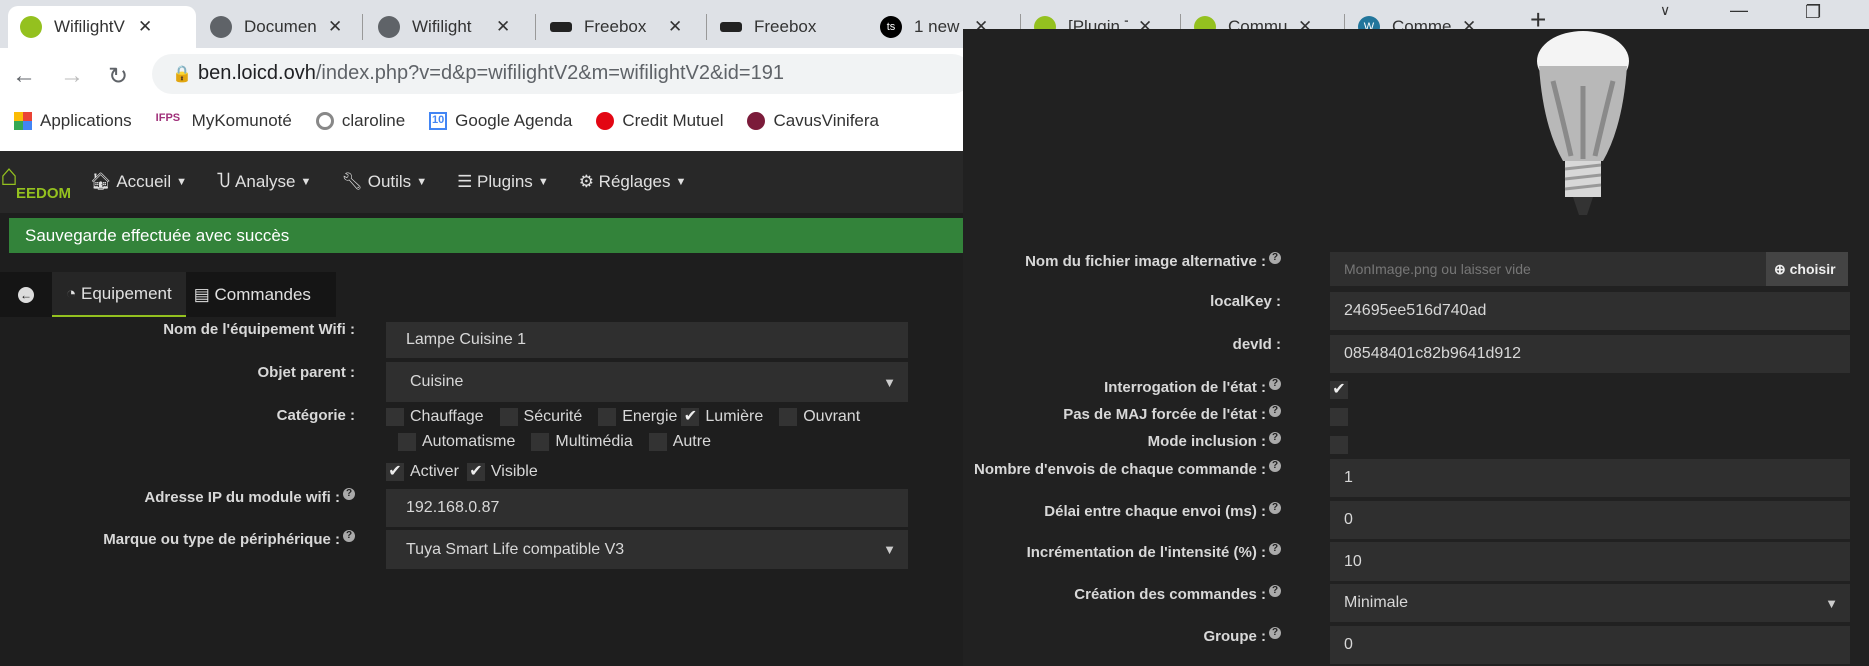 Image resolution: width=1869 pixels, height=666 pixels. What do you see at coordinates (647, 508) in the screenshot?
I see `ip-address-input: 192.168.0.87` at bounding box center [647, 508].